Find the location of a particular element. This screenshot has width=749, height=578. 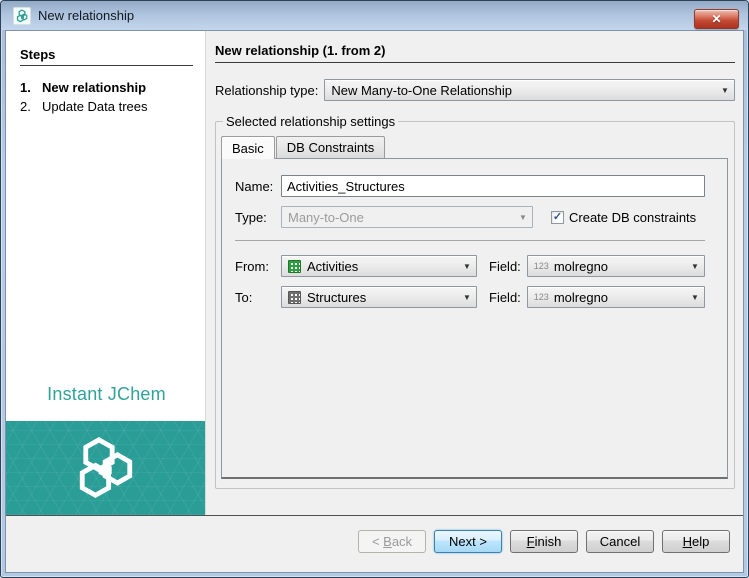

jchem-hexagon-logo-icon is located at coordinates (105, 468).